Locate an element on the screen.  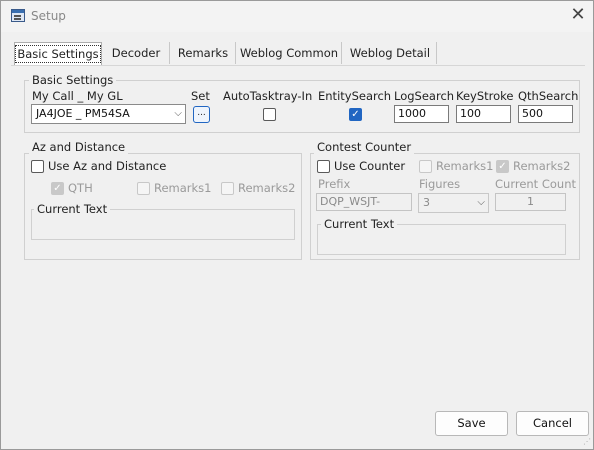
use-az-checkbox is located at coordinates (37, 166).